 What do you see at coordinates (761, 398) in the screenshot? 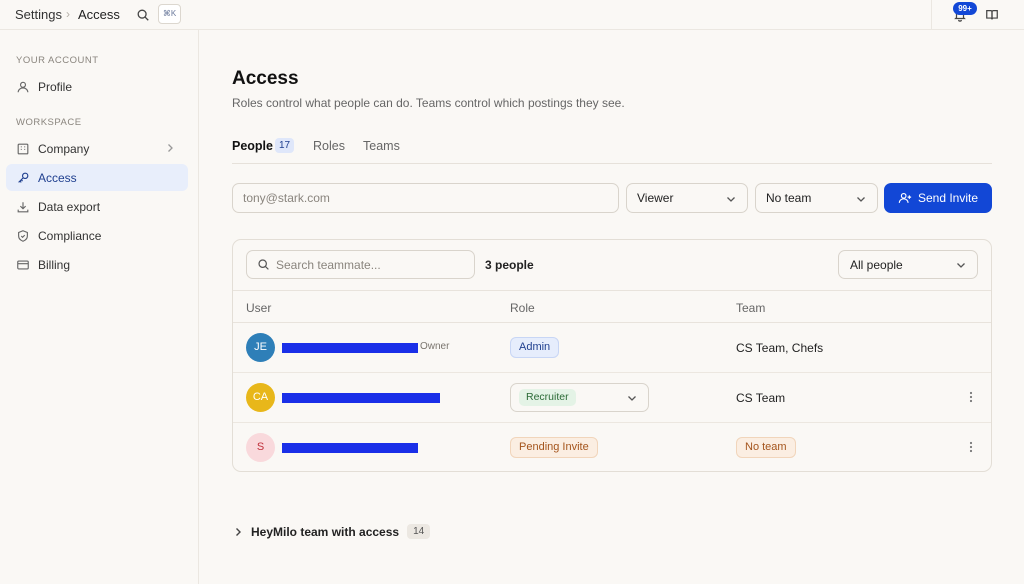
I see `team-text: CS Team` at bounding box center [761, 398].